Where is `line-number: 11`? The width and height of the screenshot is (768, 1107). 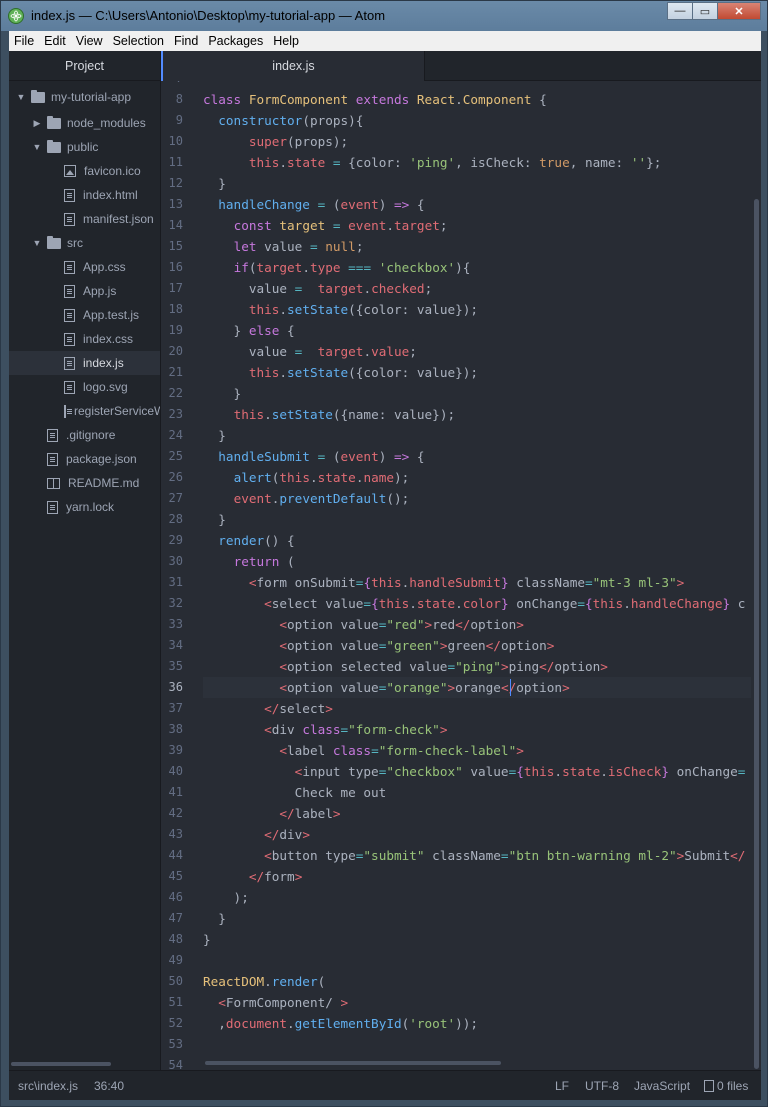
line-number: 11 is located at coordinates (175, 162).